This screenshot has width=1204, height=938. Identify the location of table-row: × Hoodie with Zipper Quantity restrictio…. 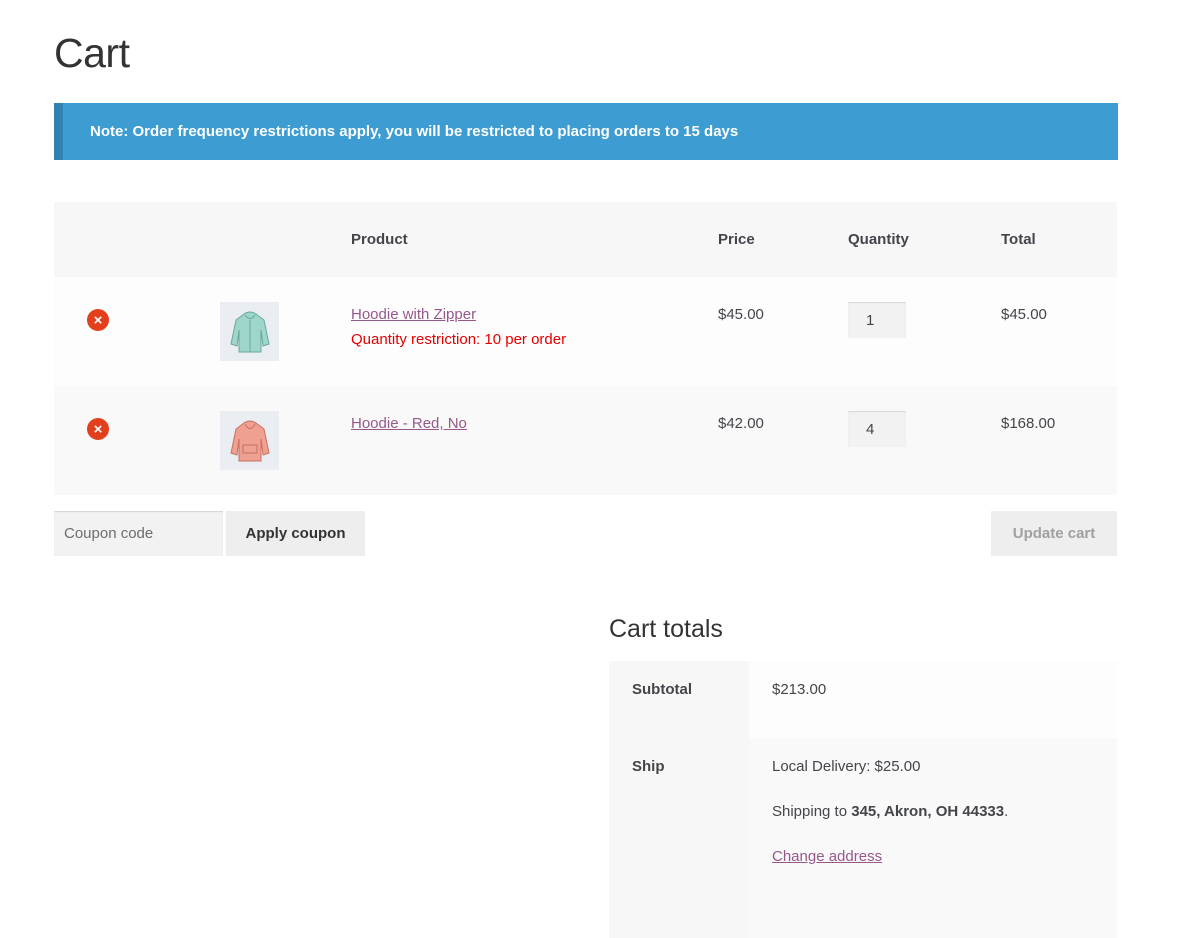
(585, 331).